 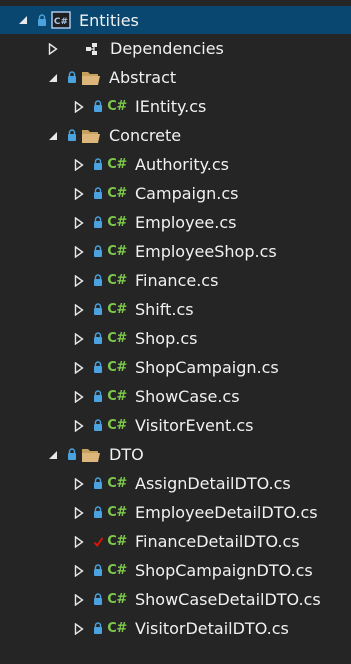 What do you see at coordinates (175, 106) in the screenshot?
I see `tree-node-file: C# IEntity.cs` at bounding box center [175, 106].